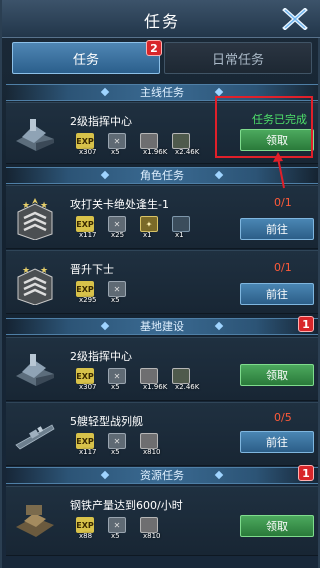 This screenshot has height=568, width=320. What do you see at coordinates (149, 224) in the screenshot?
I see `medal-icon: ✦` at bounding box center [149, 224].